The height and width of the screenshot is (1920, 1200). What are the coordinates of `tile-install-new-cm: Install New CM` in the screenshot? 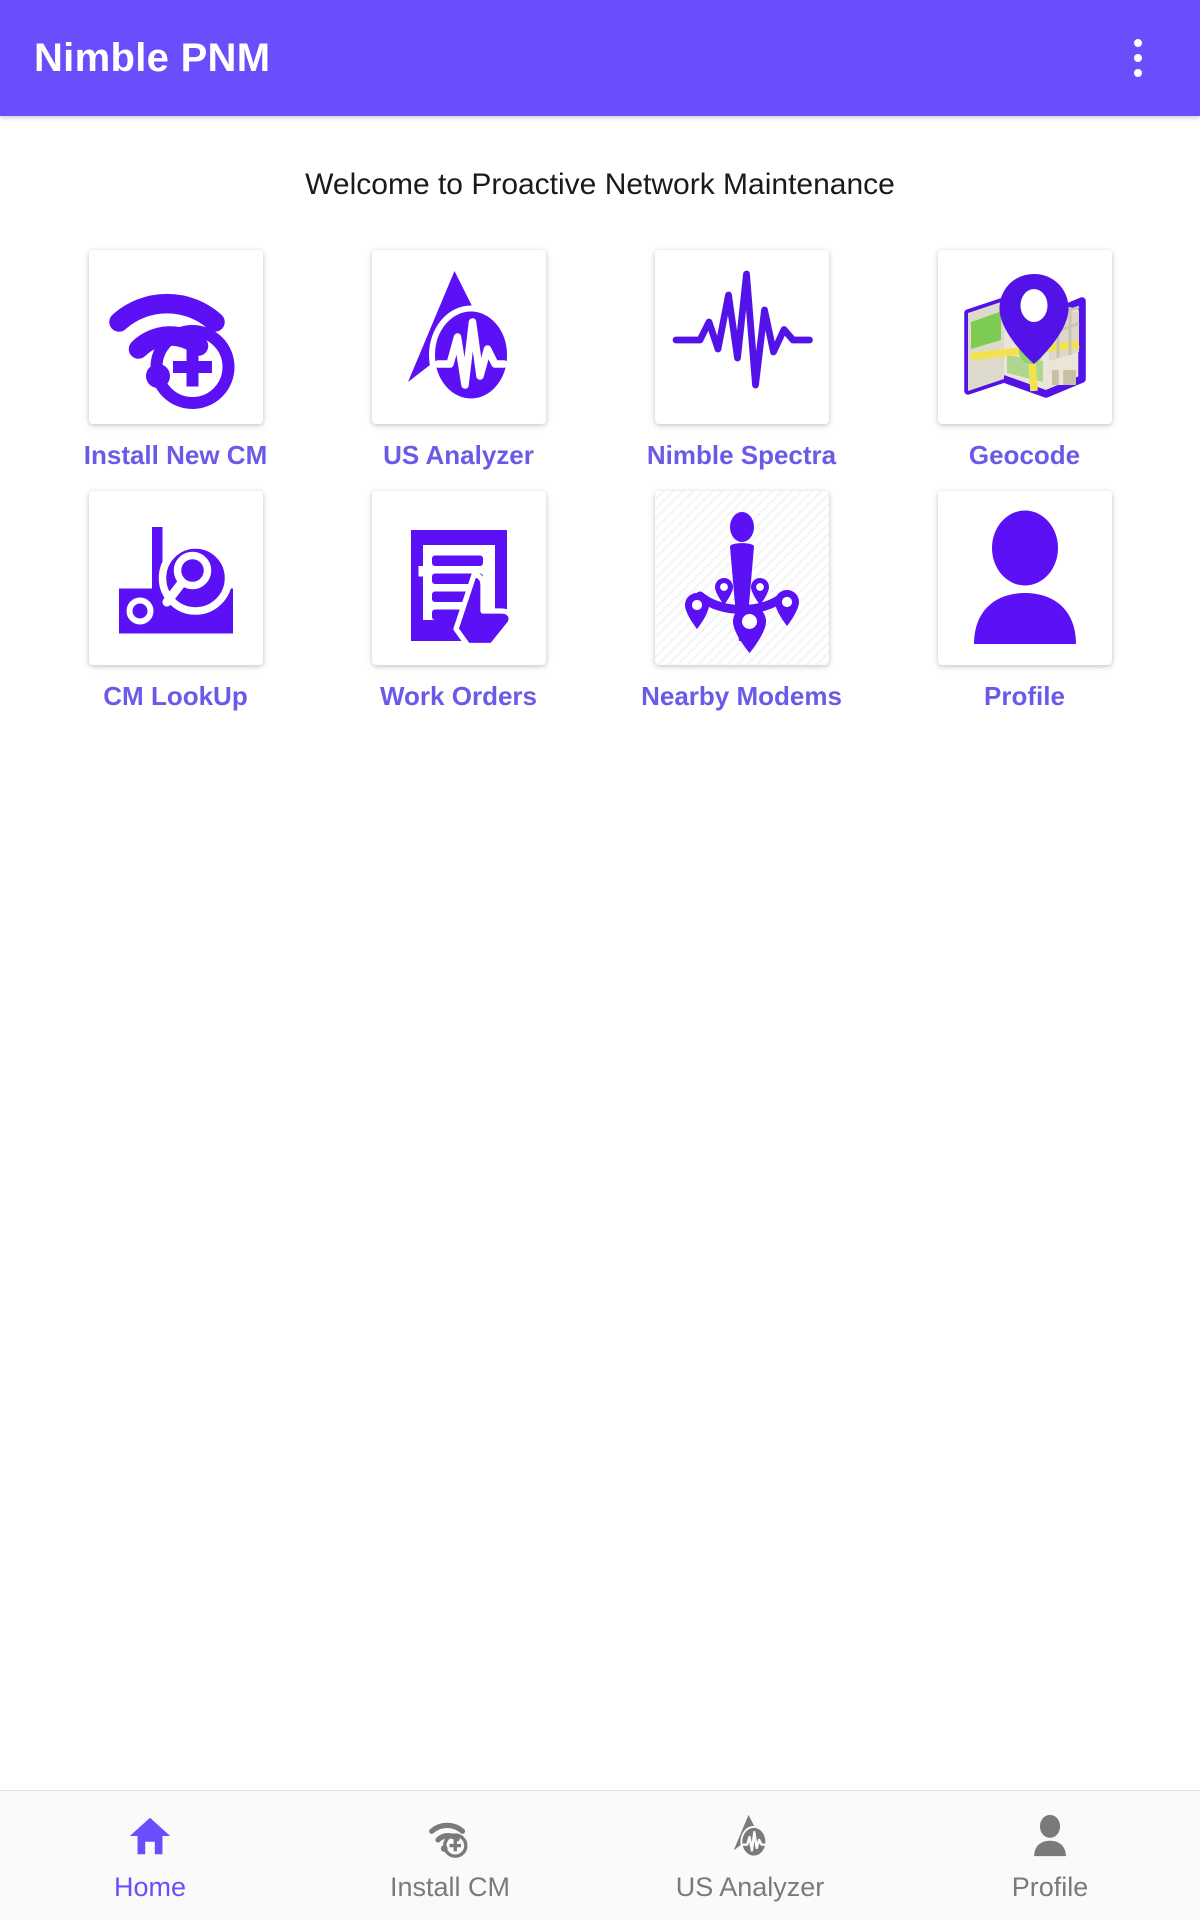 It's located at (176, 360).